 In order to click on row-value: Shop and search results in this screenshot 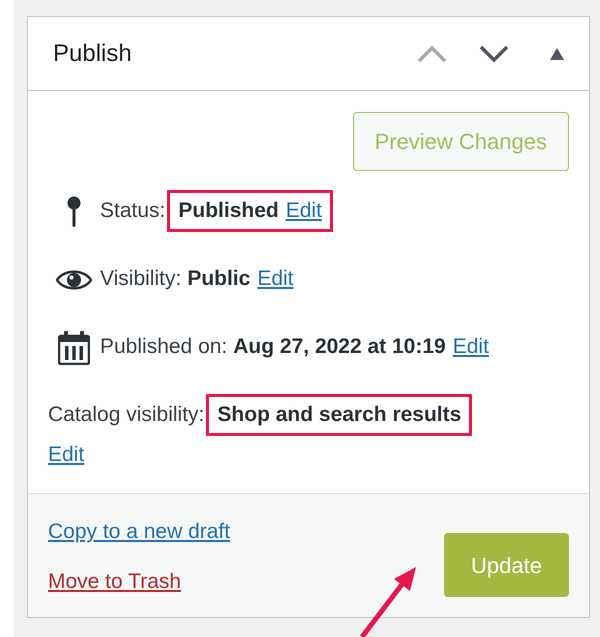, I will do `click(339, 414)`.